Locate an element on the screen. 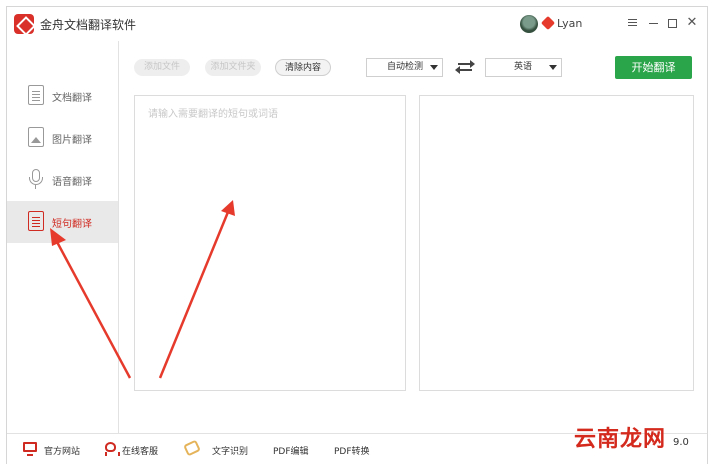 The width and height of the screenshot is (714, 469). add-file-button: 添加文件 is located at coordinates (162, 67).